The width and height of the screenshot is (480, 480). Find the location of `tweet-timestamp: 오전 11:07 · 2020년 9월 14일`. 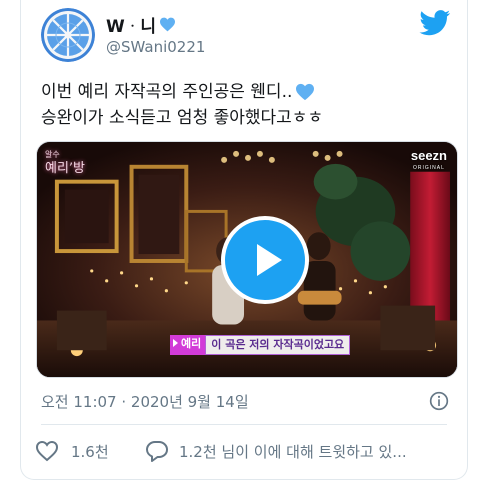

tweet-timestamp: 오전 11:07 · 2020년 9월 14일 is located at coordinates (145, 401).